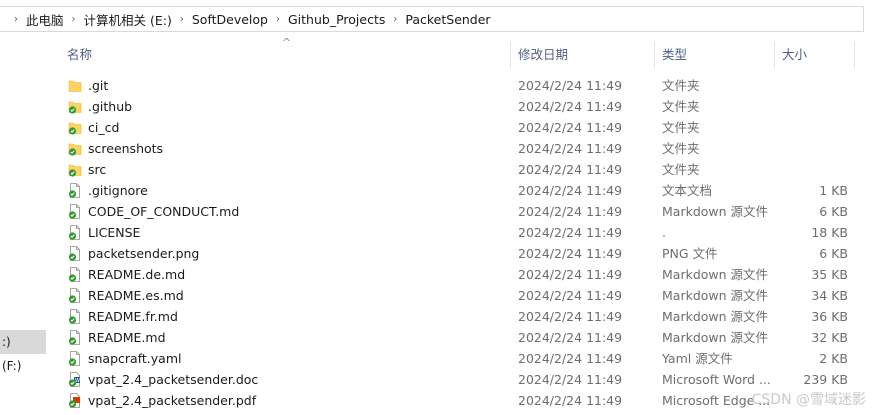 The width and height of the screenshot is (874, 415). What do you see at coordinates (144, 253) in the screenshot?
I see `file-name: packetsender.png` at bounding box center [144, 253].